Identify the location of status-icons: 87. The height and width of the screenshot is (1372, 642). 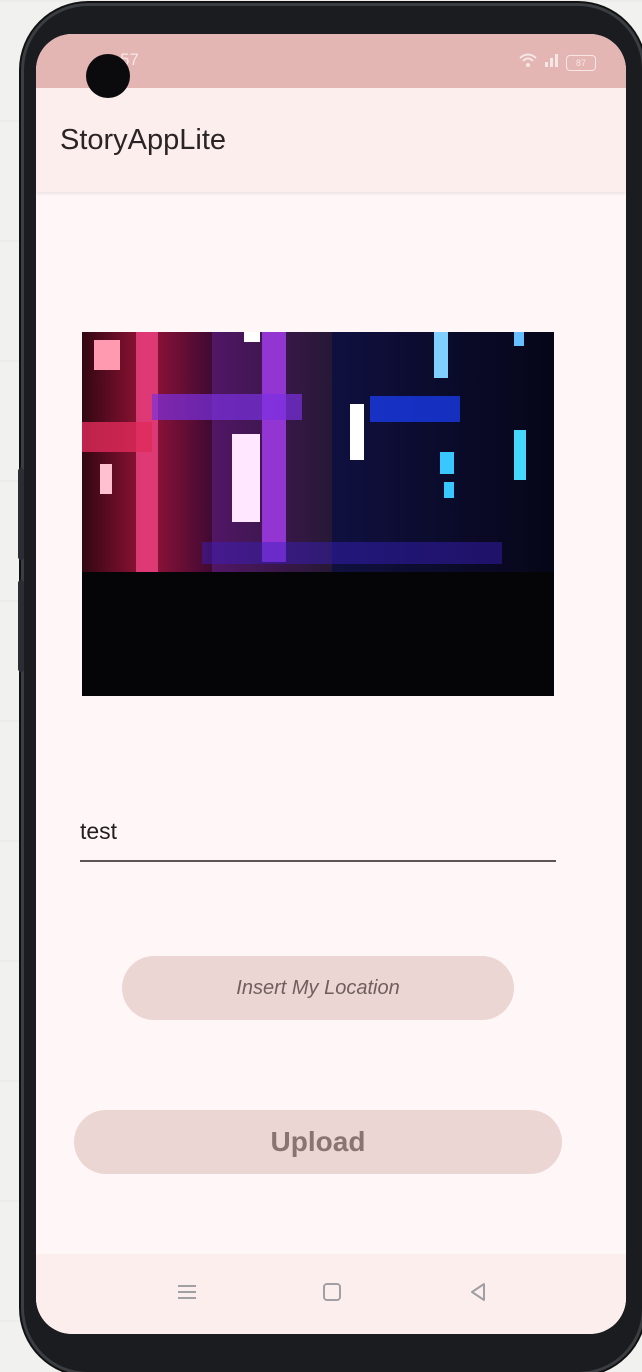
(557, 62).